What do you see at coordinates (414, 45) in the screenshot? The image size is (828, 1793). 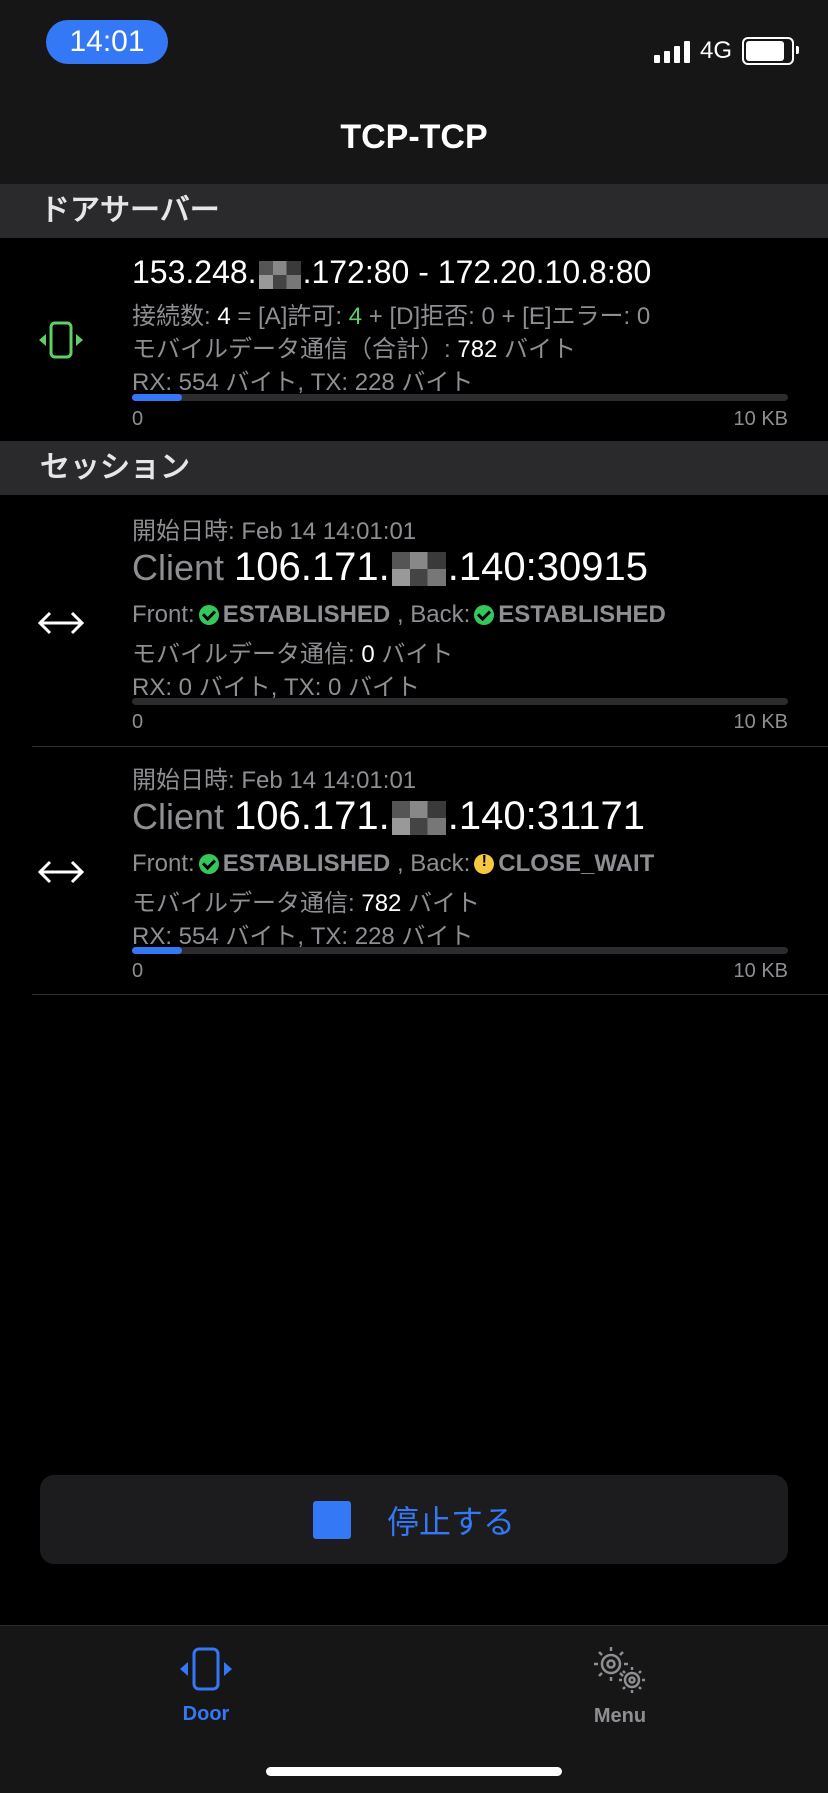 I see `status-bar: 14:01 4G` at bounding box center [414, 45].